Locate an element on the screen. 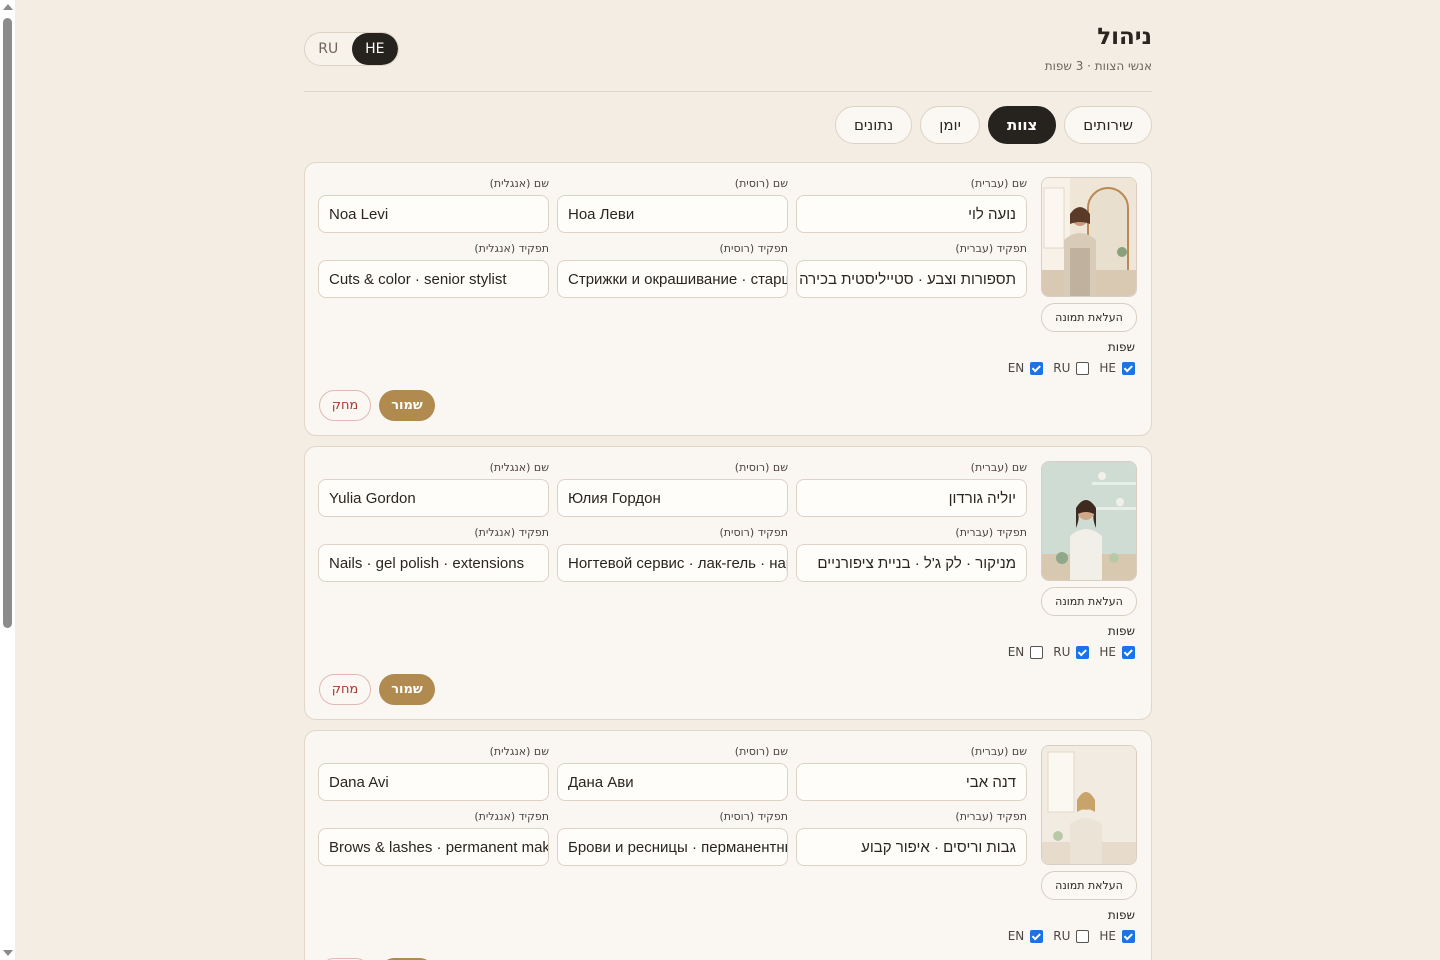  name-ru-input: Ноа Леви is located at coordinates (672, 214).